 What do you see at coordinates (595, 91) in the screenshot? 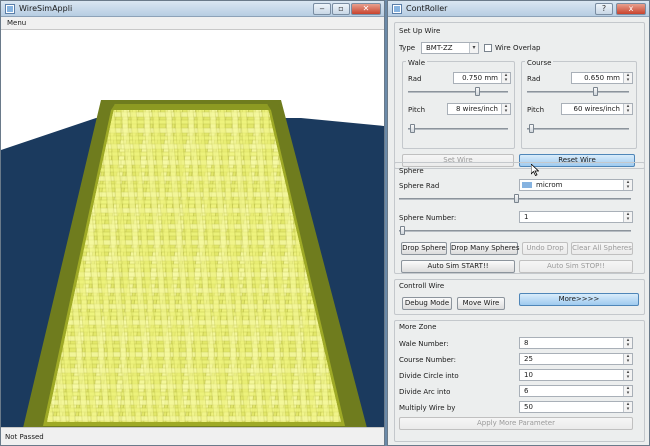
I see `course-rad-slider-thumb` at bounding box center [595, 91].